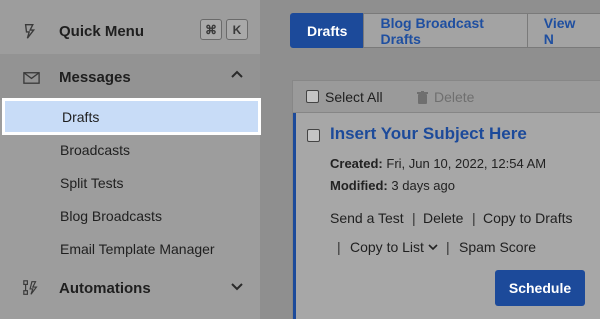  I want to click on draft-subject-link: Insert Your Subject Here, so click(428, 134).